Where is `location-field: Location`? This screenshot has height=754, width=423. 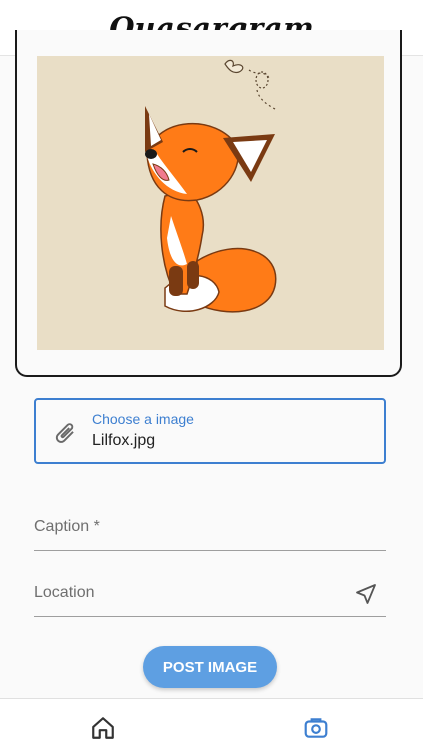 location-field: Location is located at coordinates (210, 596).